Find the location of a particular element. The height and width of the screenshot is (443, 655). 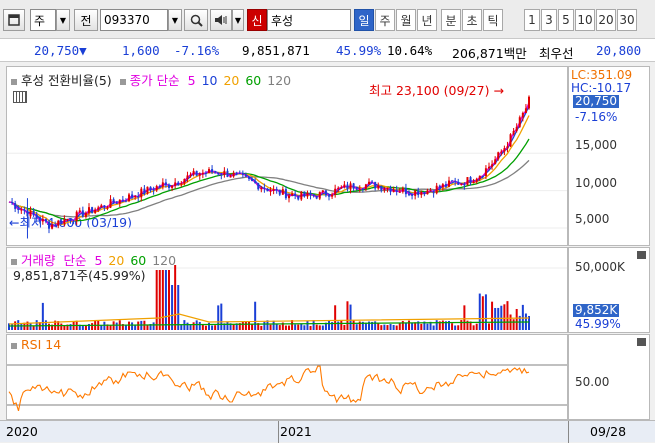

speaker-icon is located at coordinates (221, 20).